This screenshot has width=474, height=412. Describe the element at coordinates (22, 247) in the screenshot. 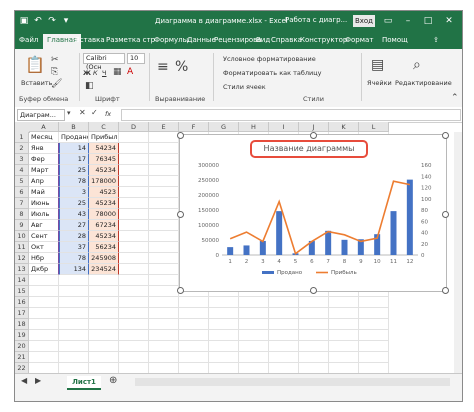

I see `row-header: 11` at that location.